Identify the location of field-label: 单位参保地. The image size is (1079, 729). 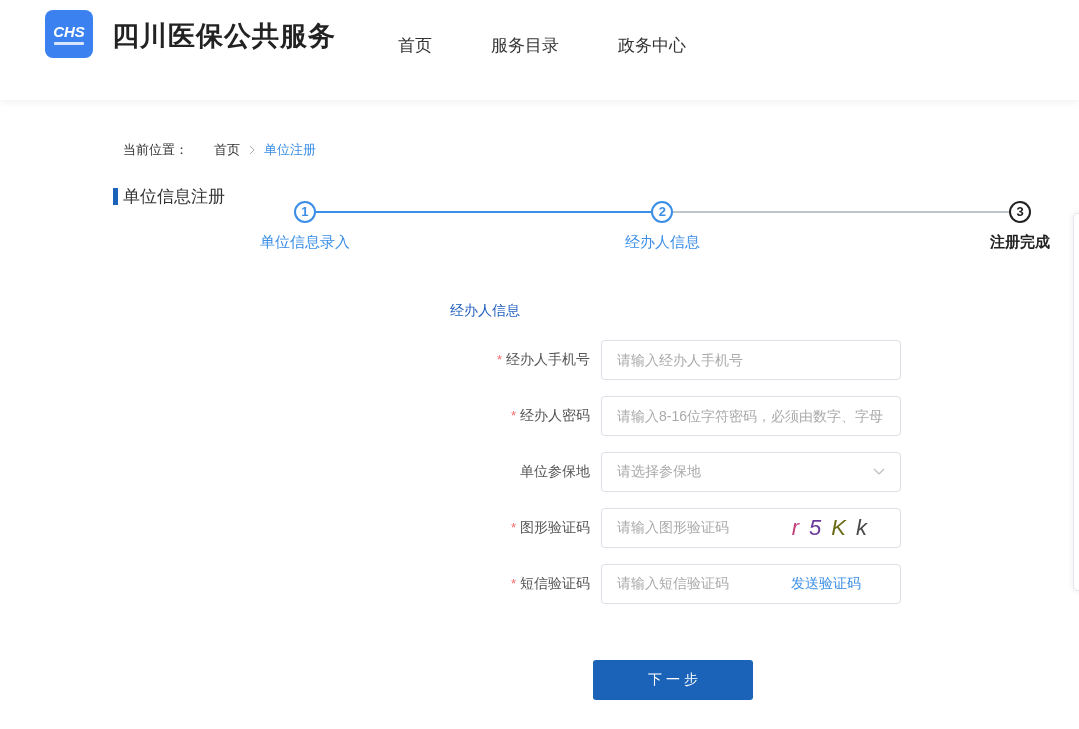
(555, 471).